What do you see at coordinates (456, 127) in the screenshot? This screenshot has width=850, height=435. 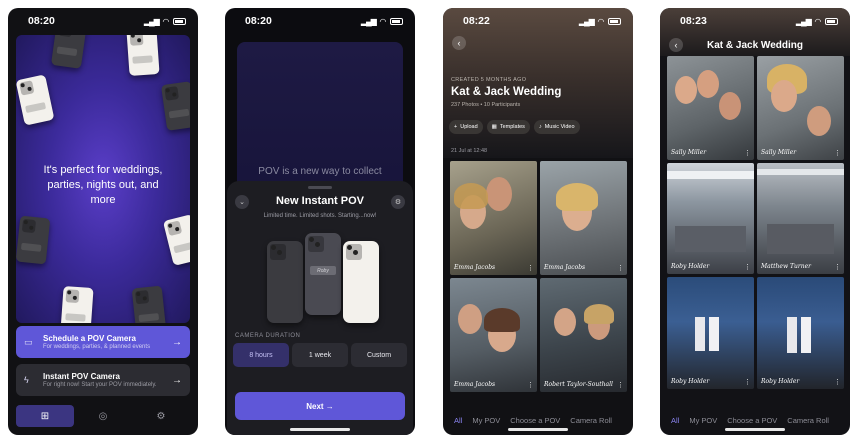 I see `plus-icon: +` at bounding box center [456, 127].